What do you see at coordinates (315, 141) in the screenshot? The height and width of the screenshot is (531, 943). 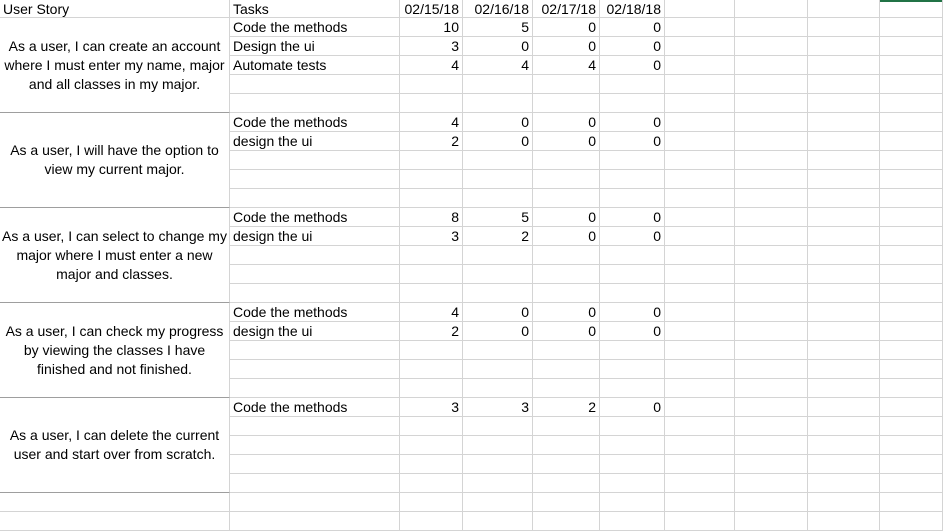 I see `task-name-cell: design the ui` at bounding box center [315, 141].